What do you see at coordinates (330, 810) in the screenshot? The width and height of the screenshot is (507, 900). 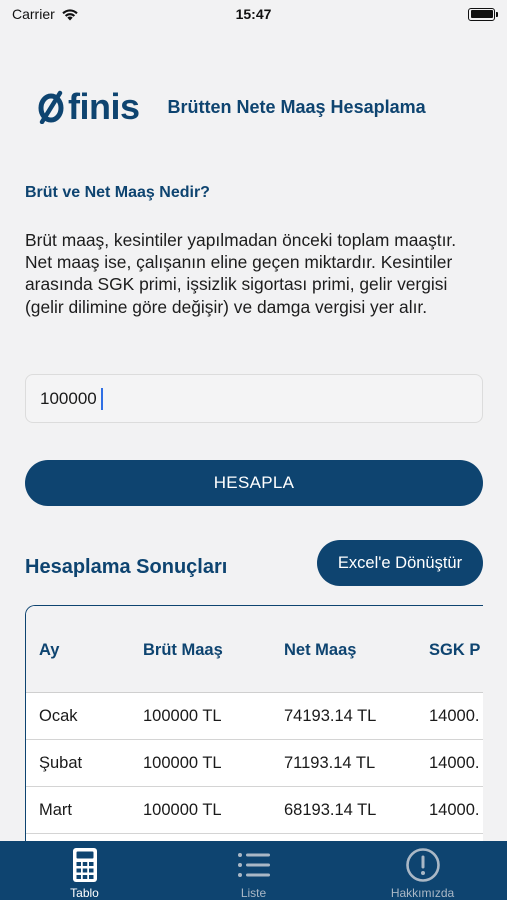 I see `cell-net: 68193.14 TL` at bounding box center [330, 810].